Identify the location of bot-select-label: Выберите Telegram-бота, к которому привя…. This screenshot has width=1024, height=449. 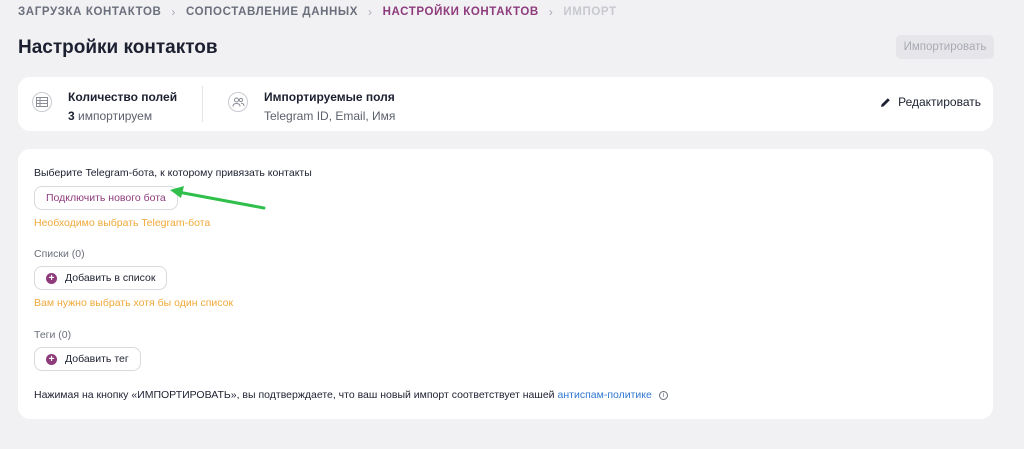
(173, 173).